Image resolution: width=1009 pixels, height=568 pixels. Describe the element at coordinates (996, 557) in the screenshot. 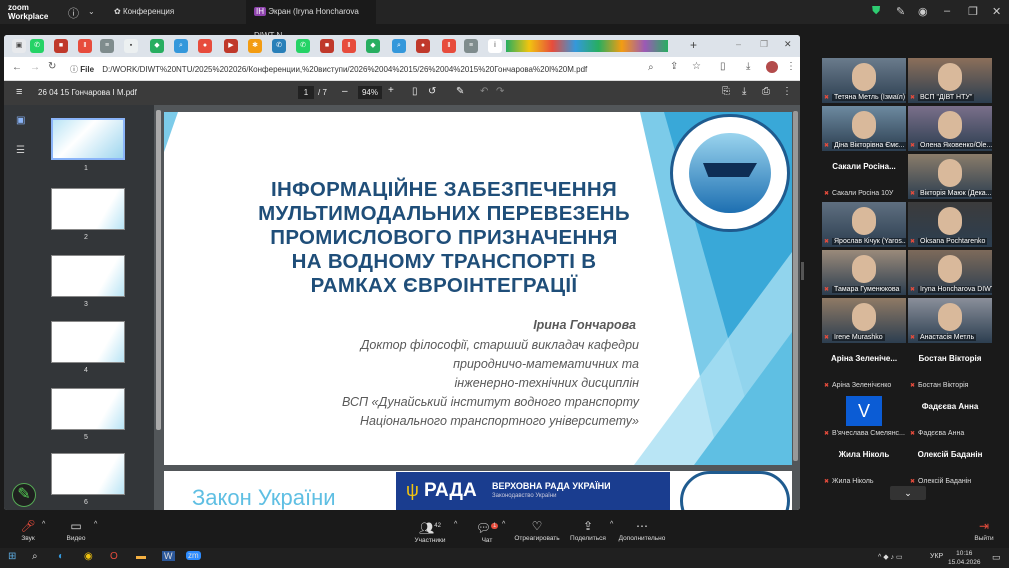

I see `notification-icon: ▭` at that location.